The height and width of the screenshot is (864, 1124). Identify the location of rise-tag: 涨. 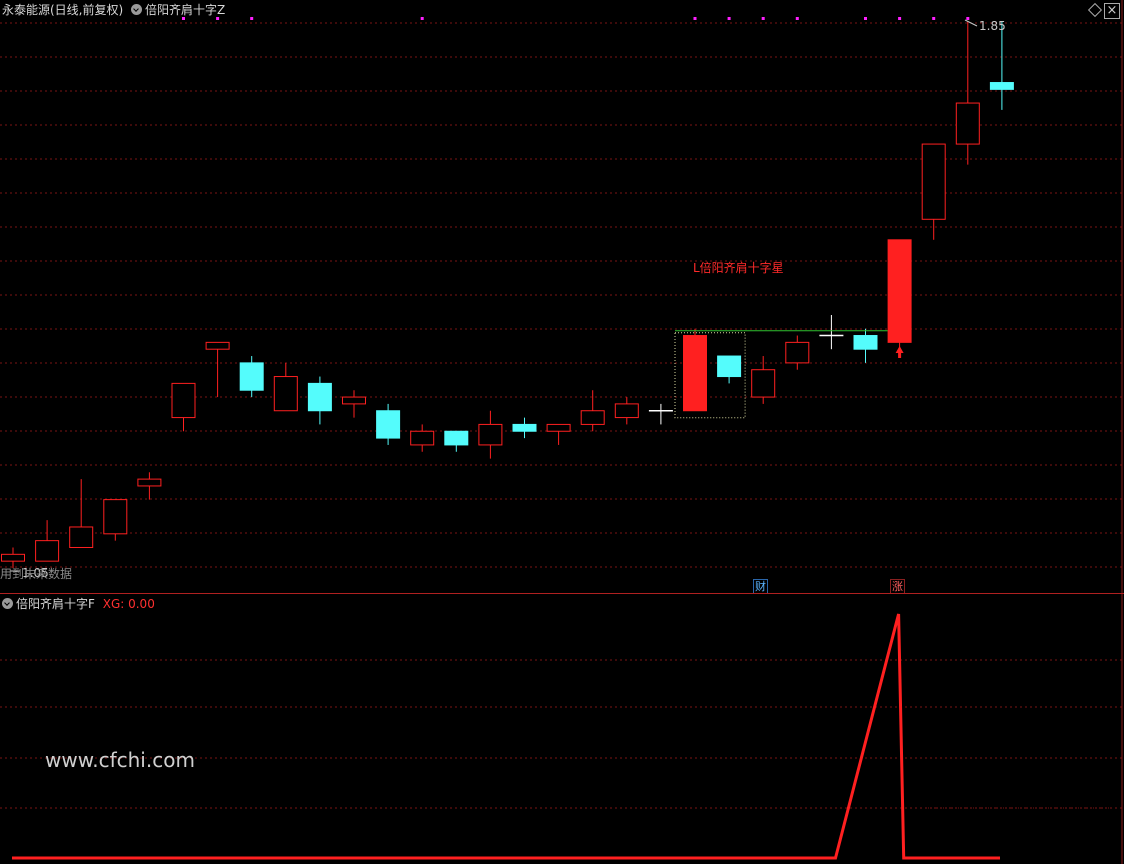
(897, 586).